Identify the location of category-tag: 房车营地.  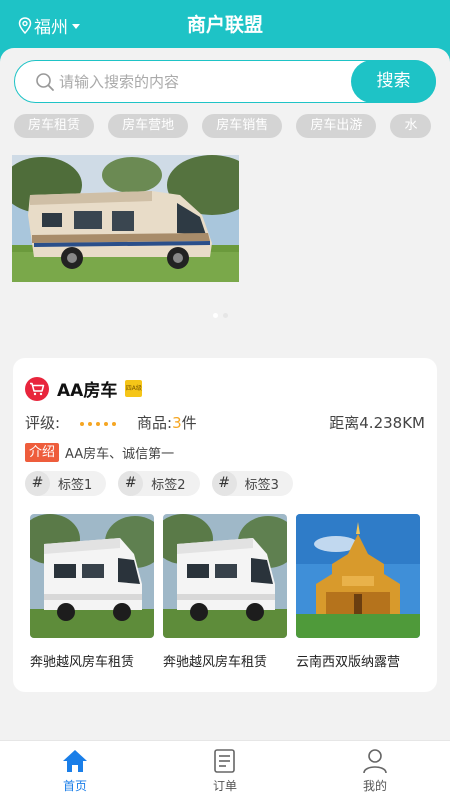
(148, 126).